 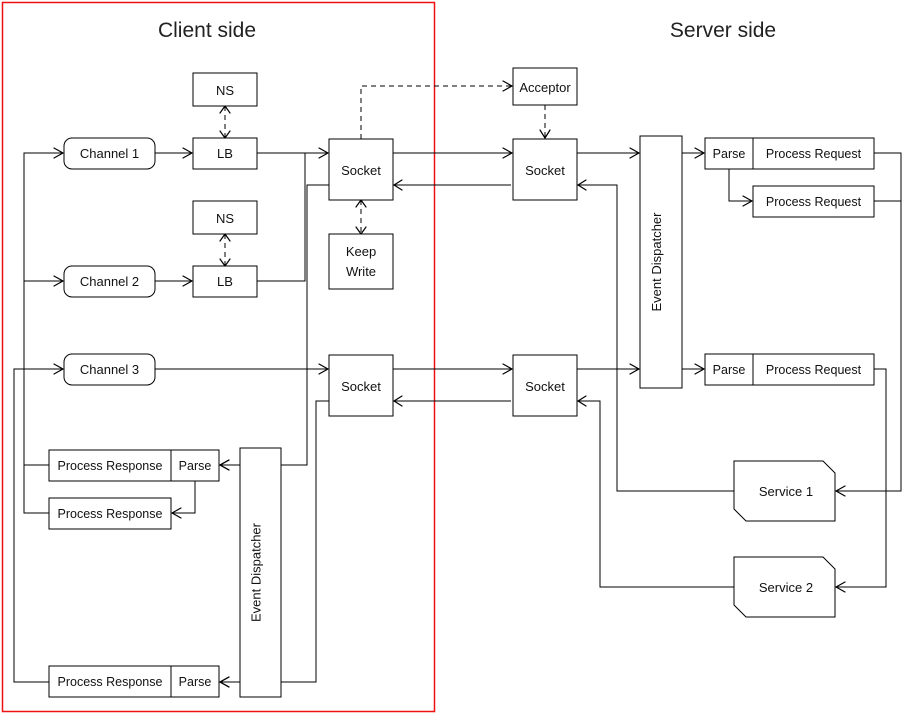 I want to click on client-socket-2-label: Socket, so click(x=361, y=386).